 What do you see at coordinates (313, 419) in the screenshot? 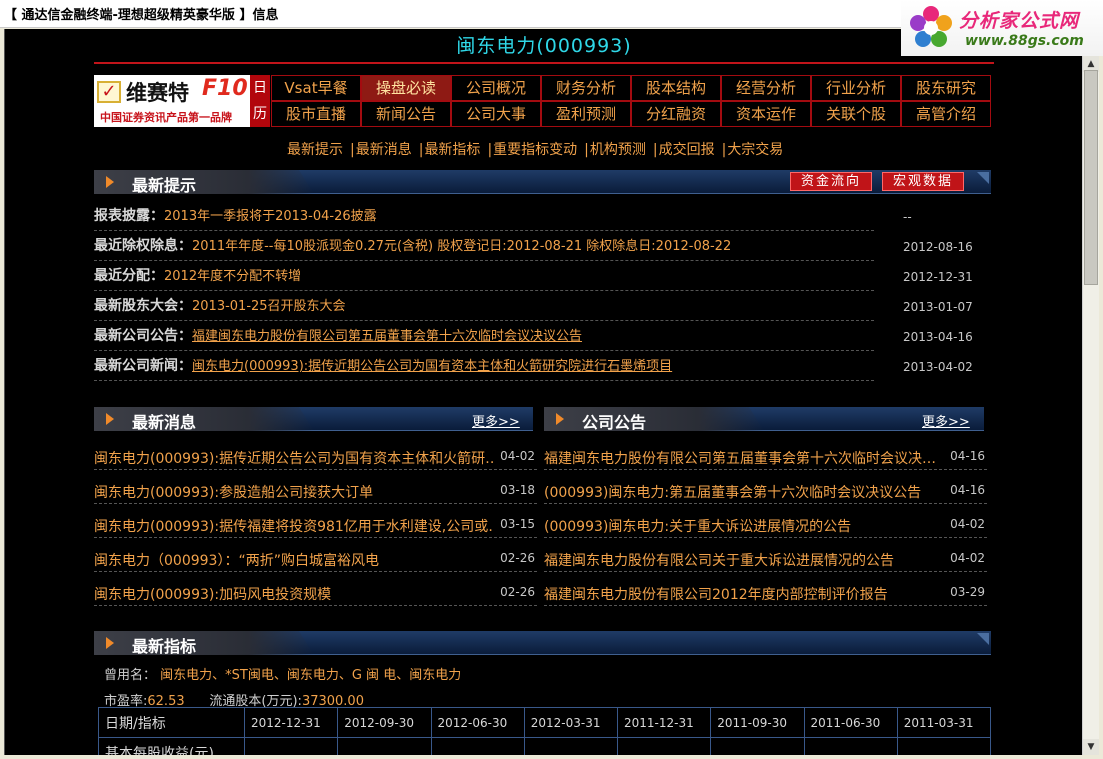
I see `latest-news-header: 最新消息 更多>>` at bounding box center [313, 419].